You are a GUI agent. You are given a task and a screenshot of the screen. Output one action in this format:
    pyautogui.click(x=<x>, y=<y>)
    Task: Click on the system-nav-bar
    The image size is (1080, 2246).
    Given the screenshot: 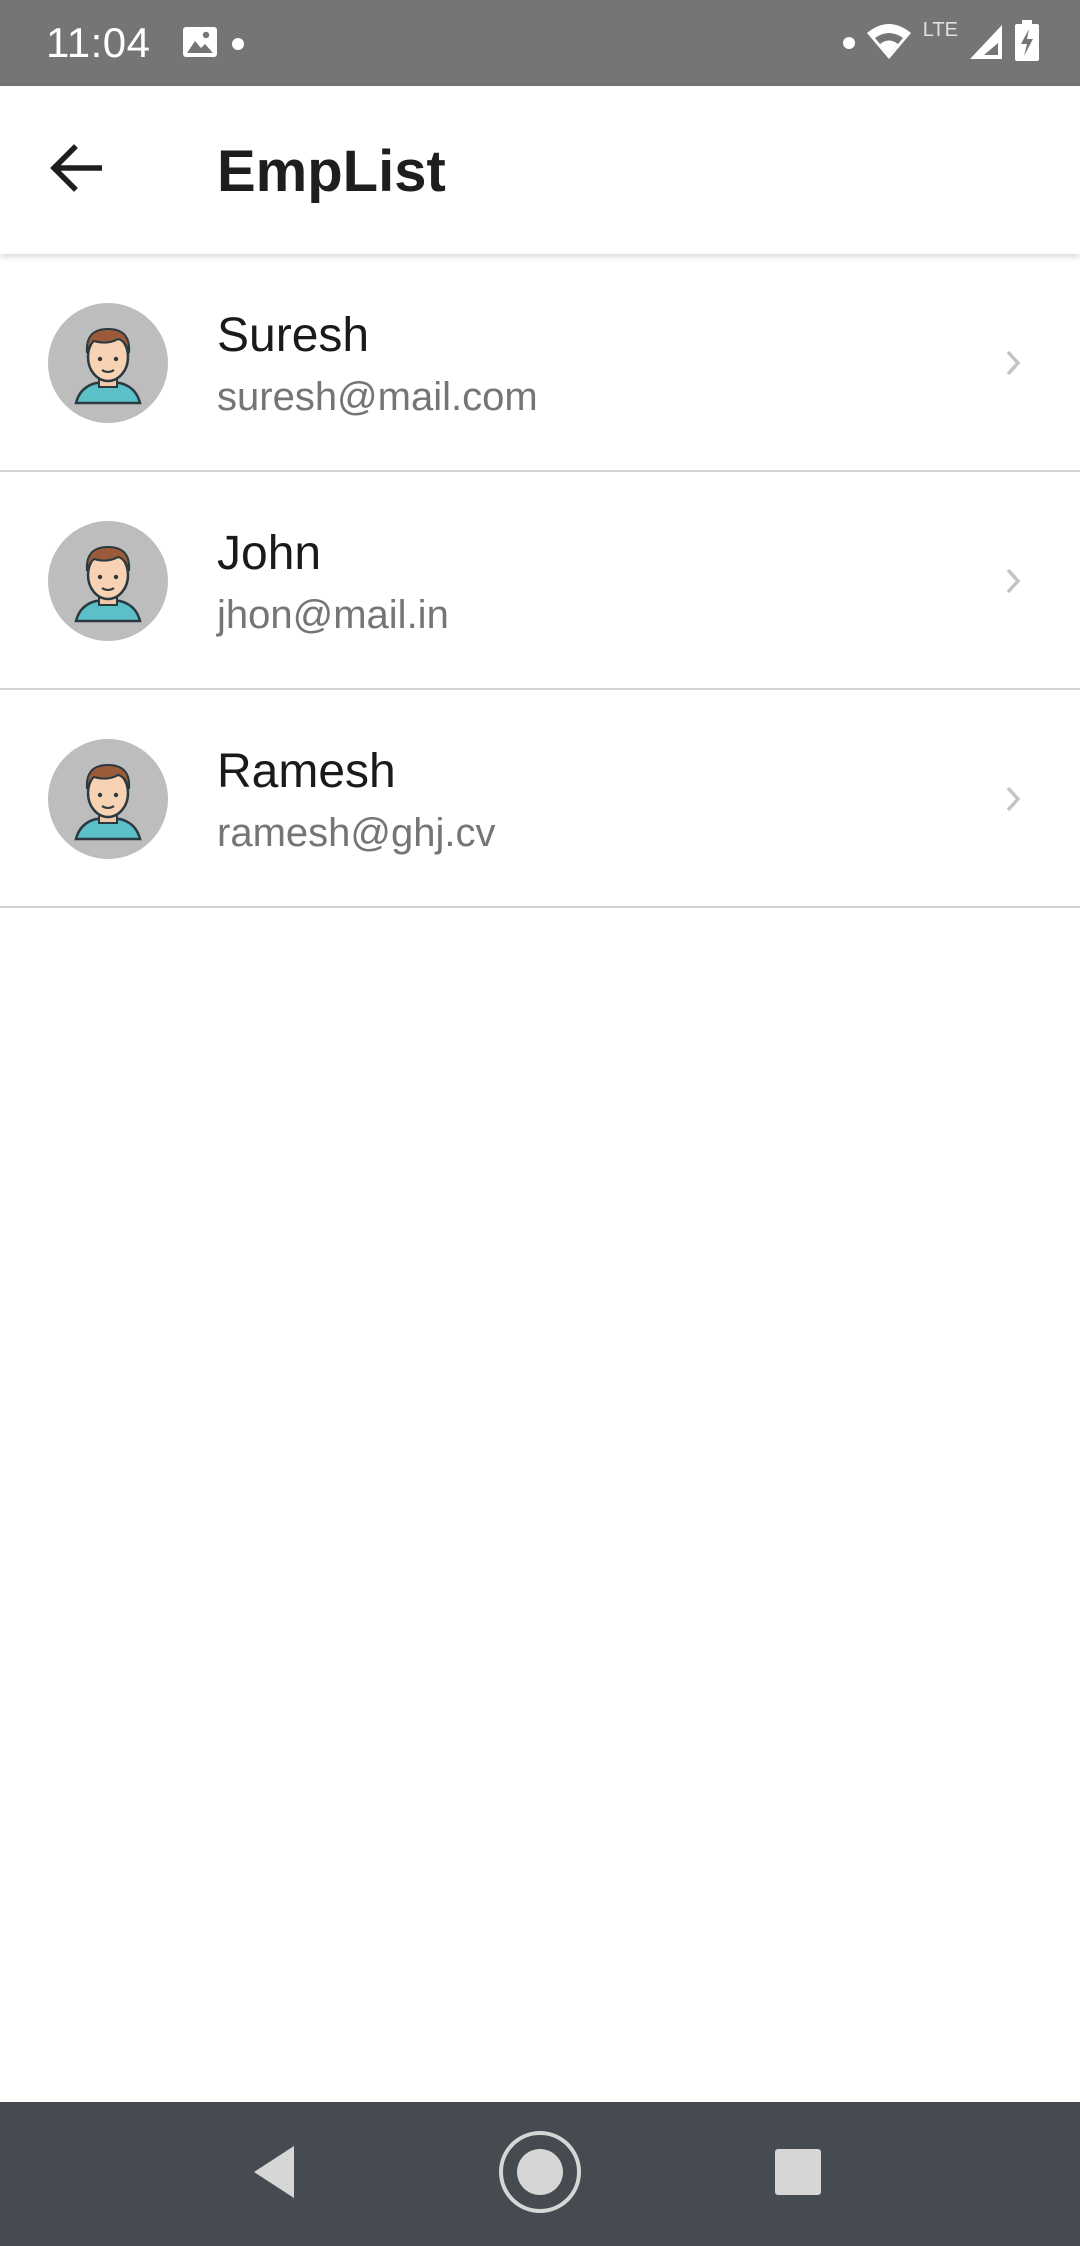 What is the action you would take?
    pyautogui.click(x=540, y=2174)
    